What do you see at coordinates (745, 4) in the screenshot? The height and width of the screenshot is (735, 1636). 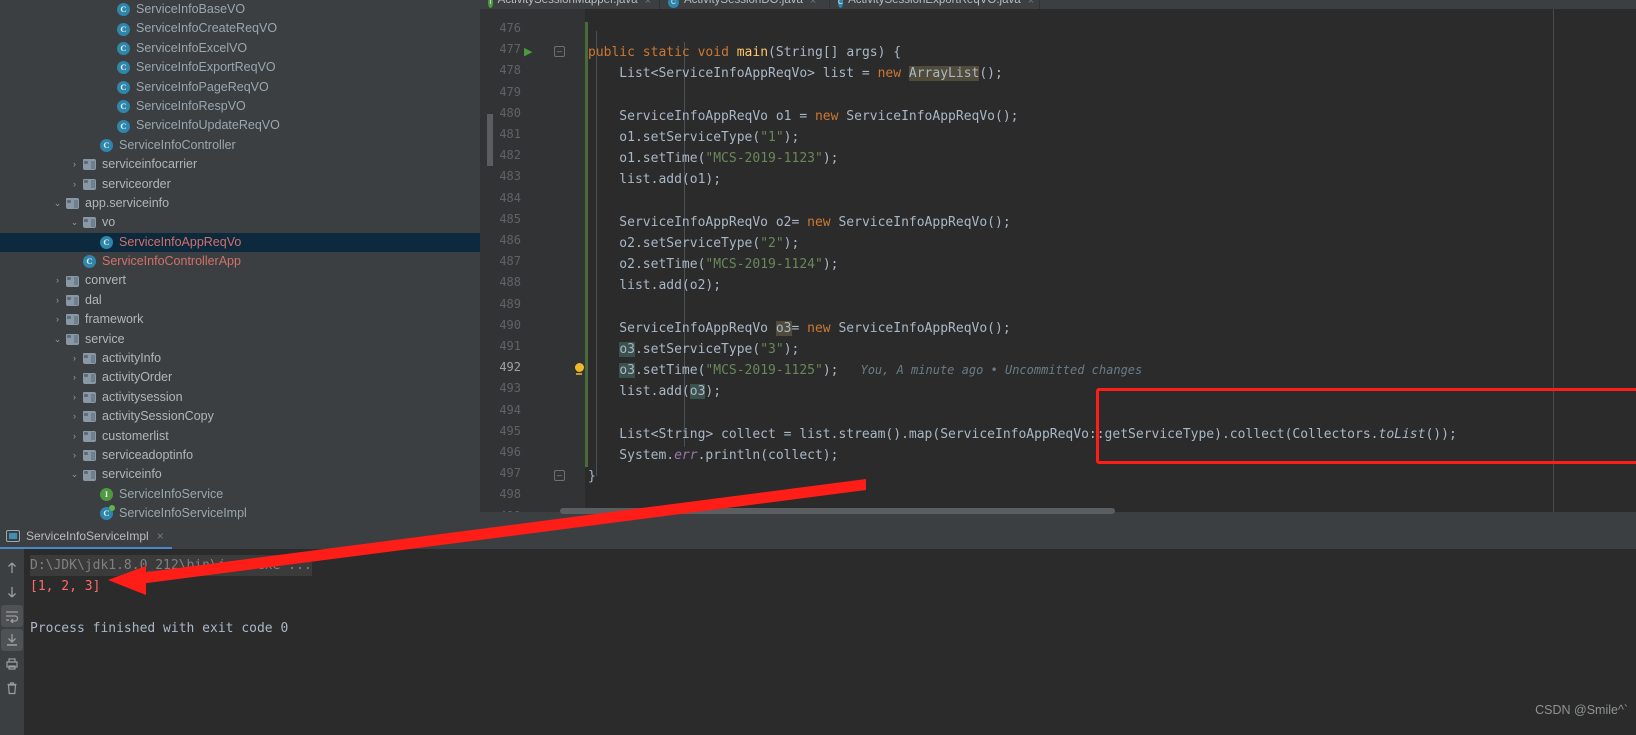 I see `editor-tab-activitysessiondo-java: C ActivitySessionDO.java ×` at bounding box center [745, 4].